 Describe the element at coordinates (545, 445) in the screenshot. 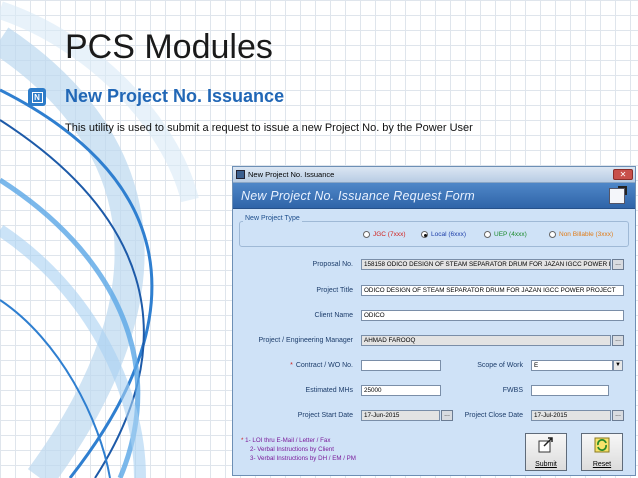

I see `submit-icon` at that location.